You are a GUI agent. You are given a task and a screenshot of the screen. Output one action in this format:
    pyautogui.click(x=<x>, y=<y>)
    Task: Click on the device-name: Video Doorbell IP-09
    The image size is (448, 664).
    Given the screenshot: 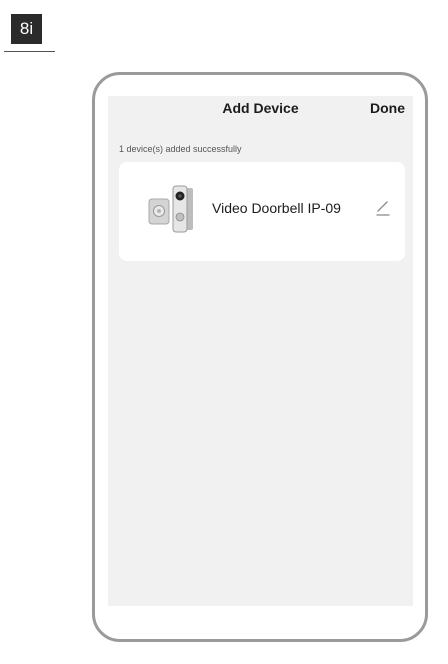 What is the action you would take?
    pyautogui.click(x=276, y=208)
    